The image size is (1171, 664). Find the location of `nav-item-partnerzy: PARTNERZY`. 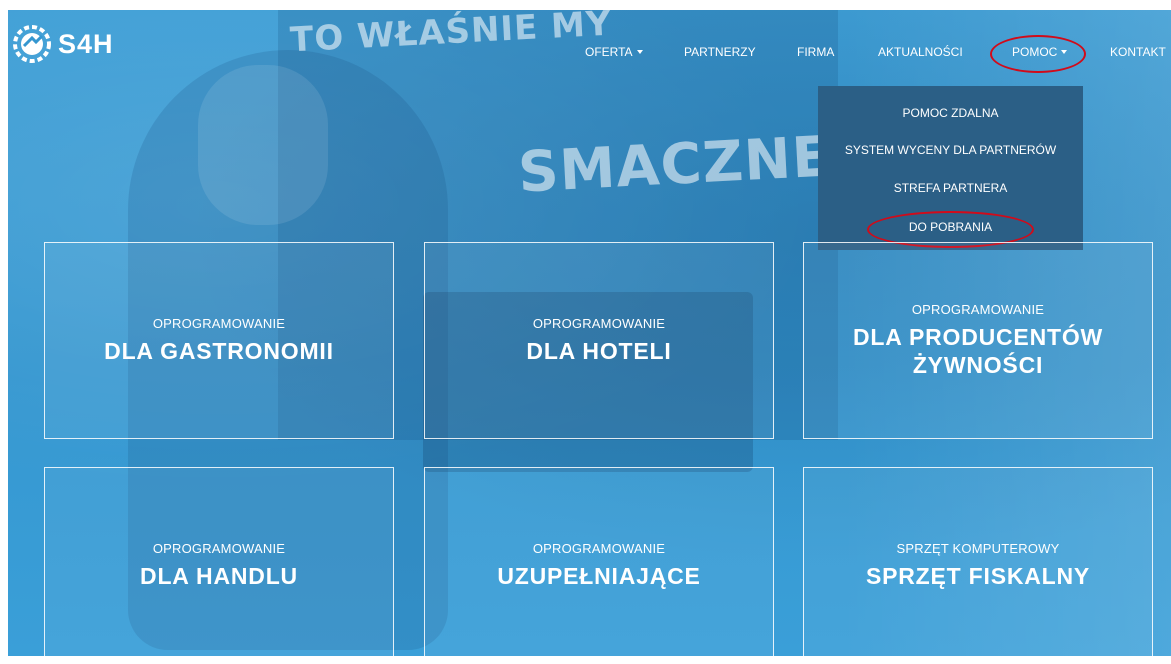

nav-item-partnerzy: PARTNERZY is located at coordinates (720, 52).